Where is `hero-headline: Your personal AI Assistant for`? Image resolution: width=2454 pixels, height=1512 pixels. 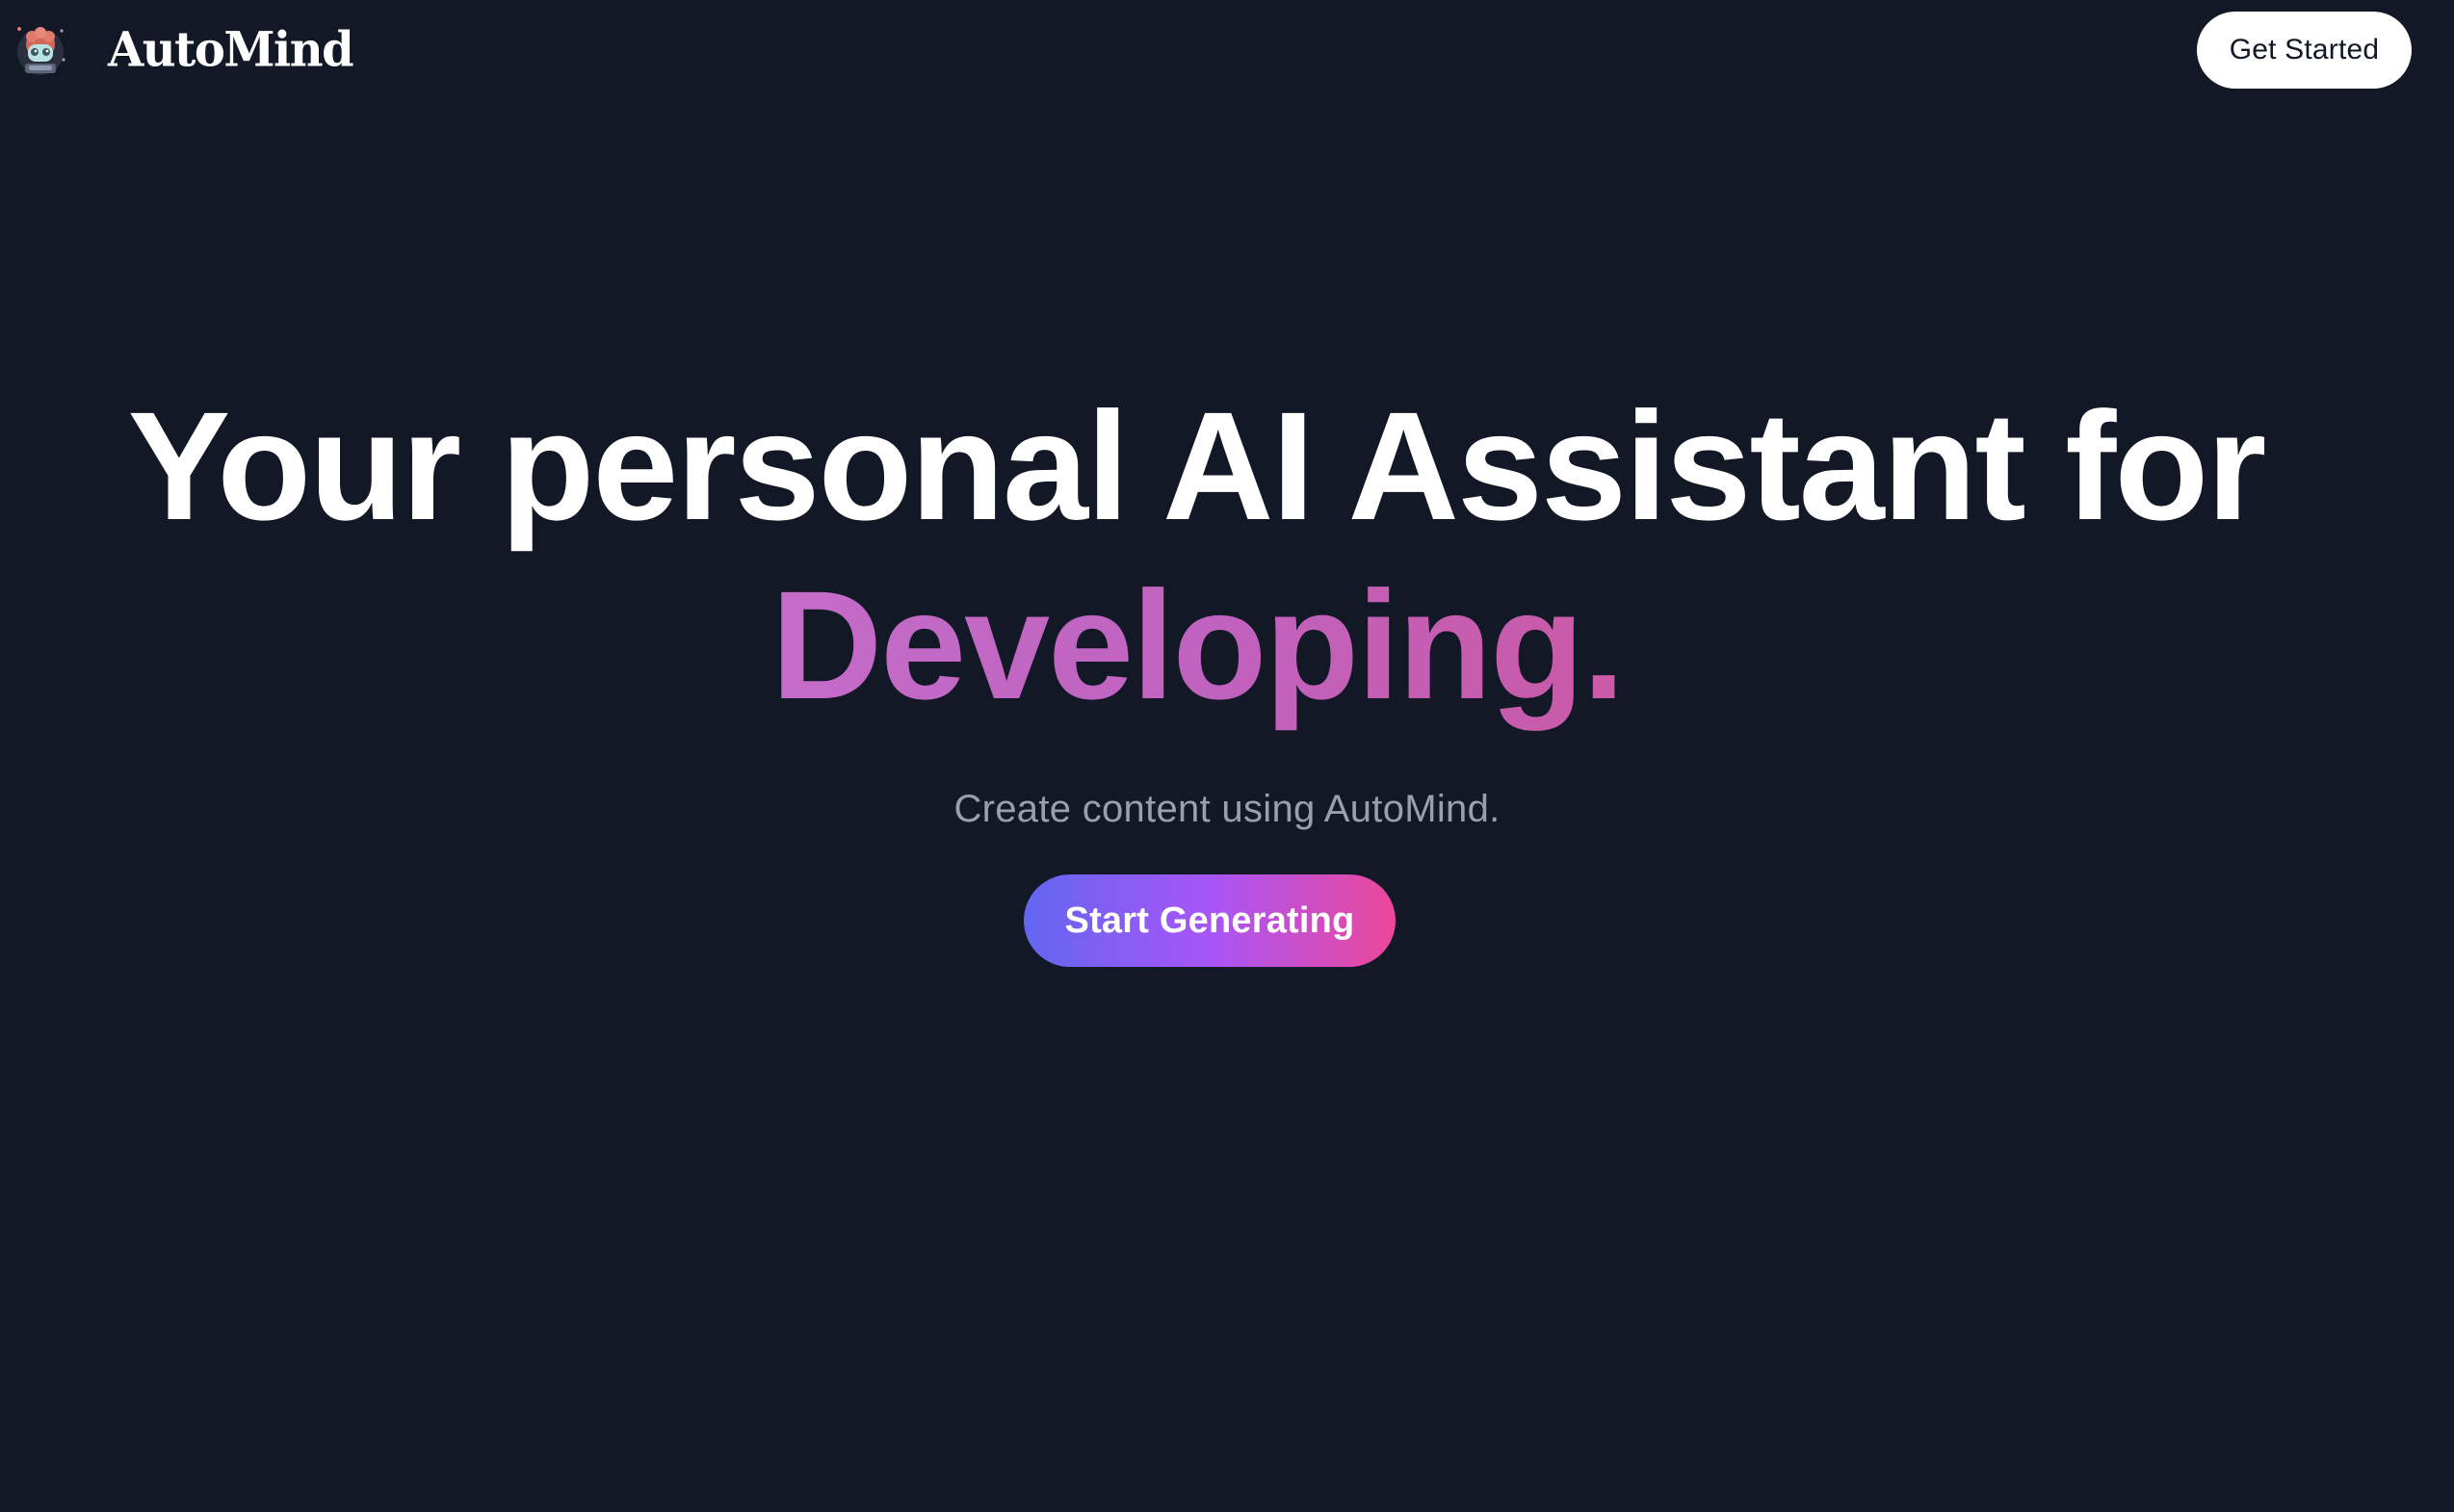
hero-headline: Your personal AI Assistant for is located at coordinates (1197, 465).